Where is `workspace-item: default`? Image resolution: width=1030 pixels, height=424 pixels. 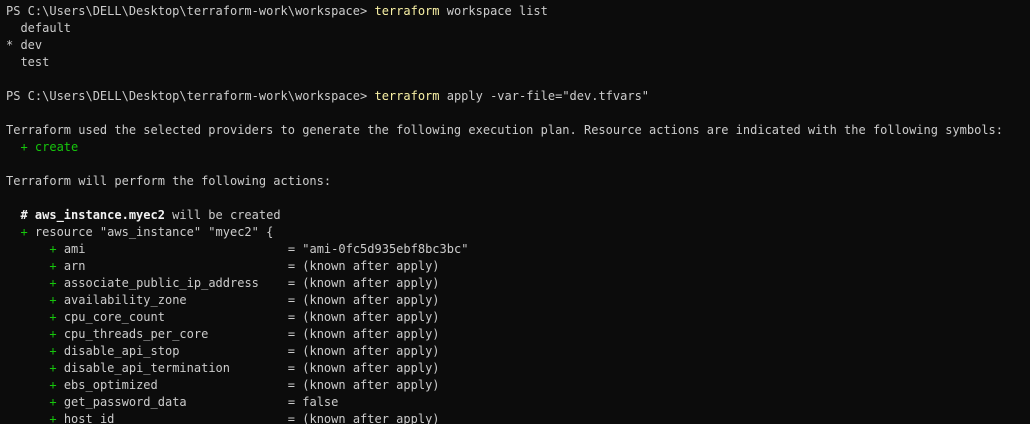
workspace-item: default is located at coordinates (39, 28).